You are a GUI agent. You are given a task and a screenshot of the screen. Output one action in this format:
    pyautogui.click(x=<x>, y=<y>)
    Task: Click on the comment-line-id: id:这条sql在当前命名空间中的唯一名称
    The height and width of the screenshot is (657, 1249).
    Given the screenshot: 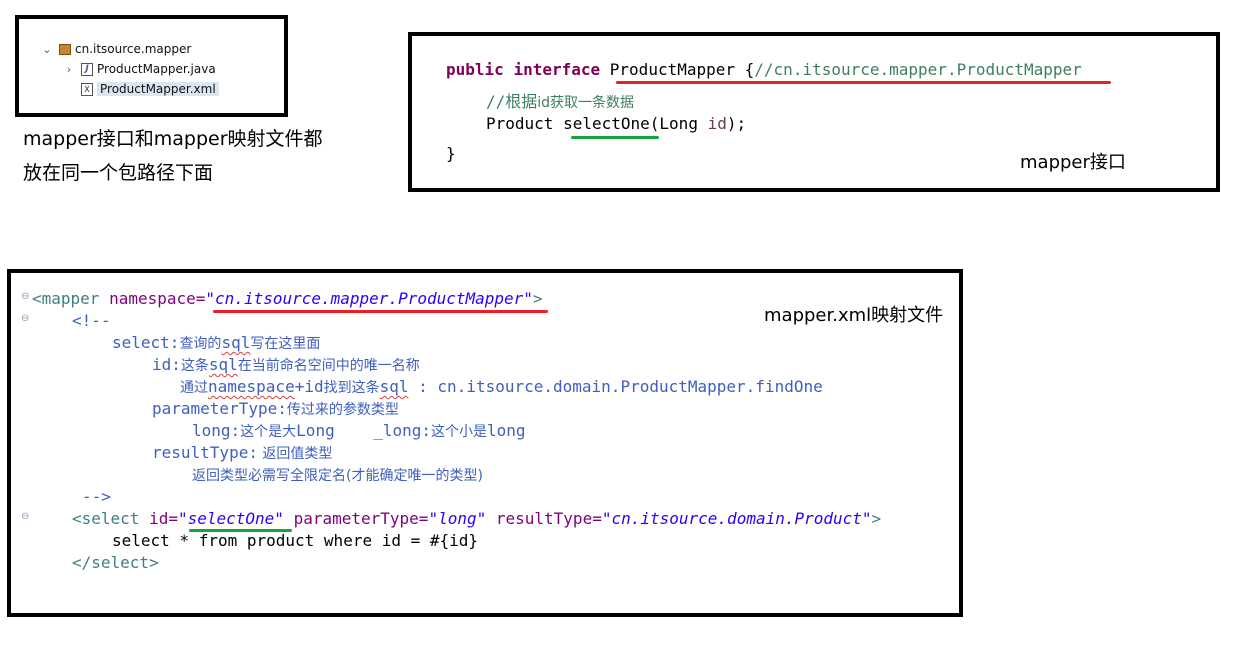 What is the action you would take?
    pyautogui.click(x=286, y=365)
    